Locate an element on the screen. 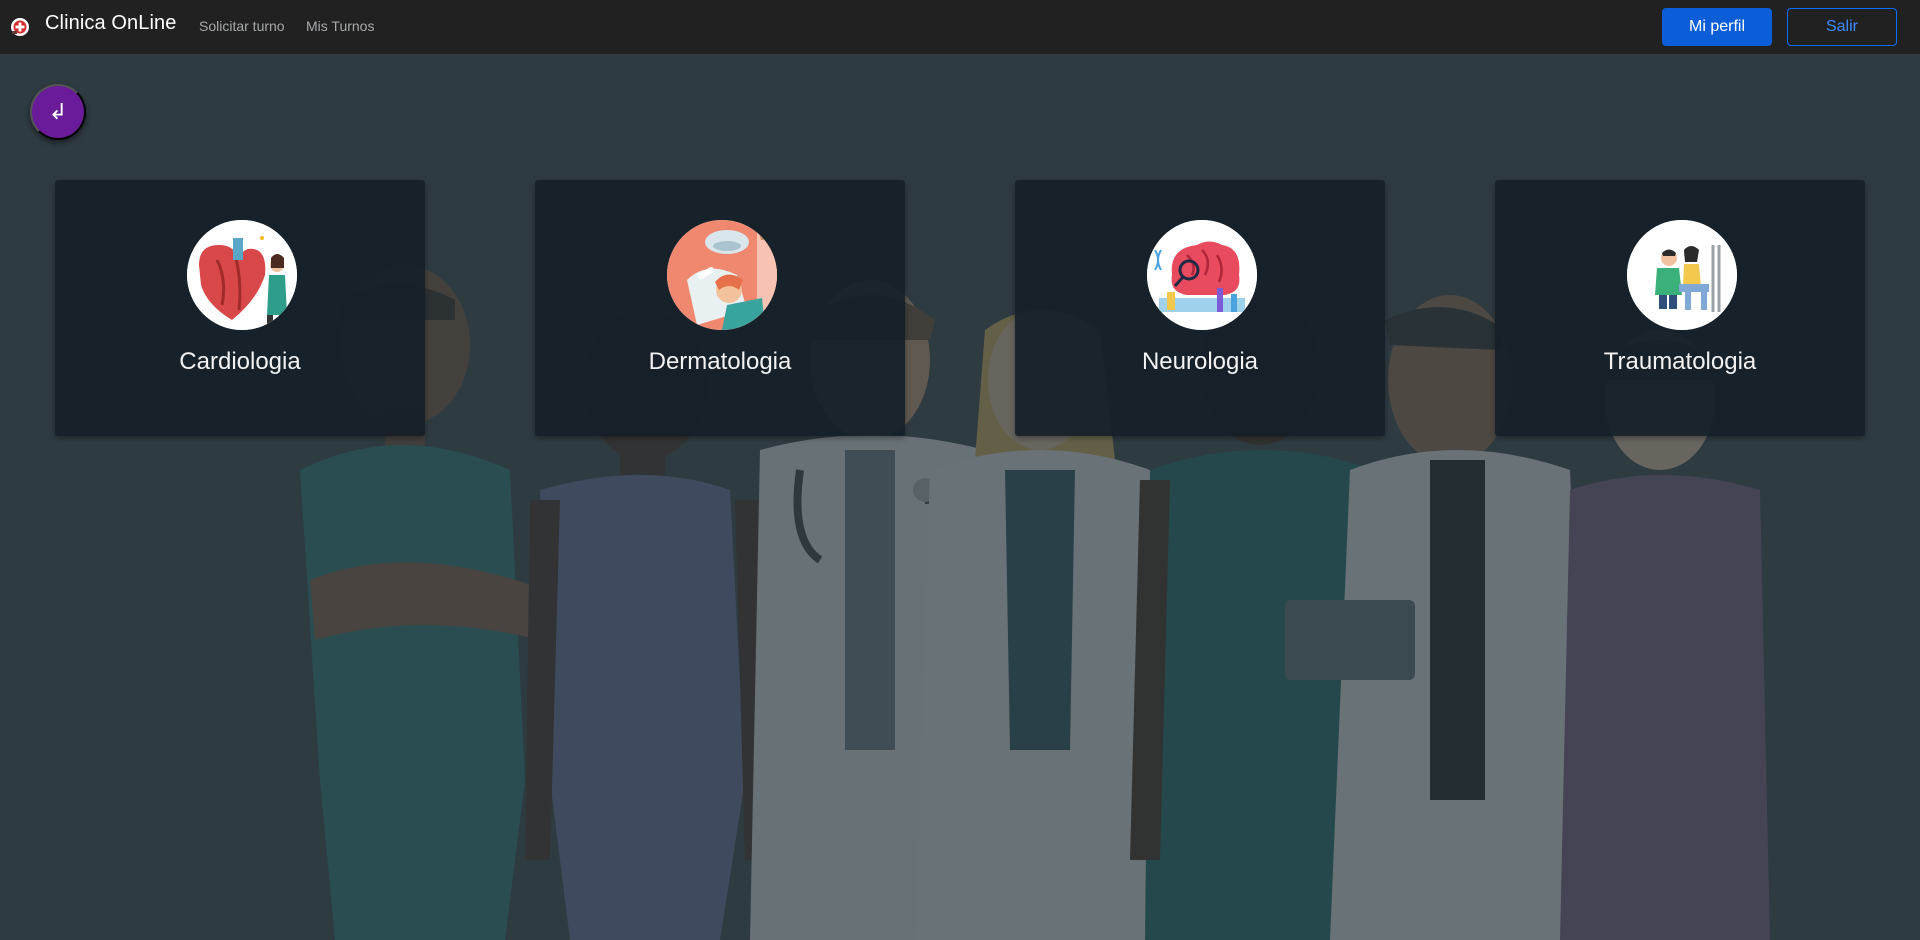  brand-name: Clinica OnLine is located at coordinates (110, 23).